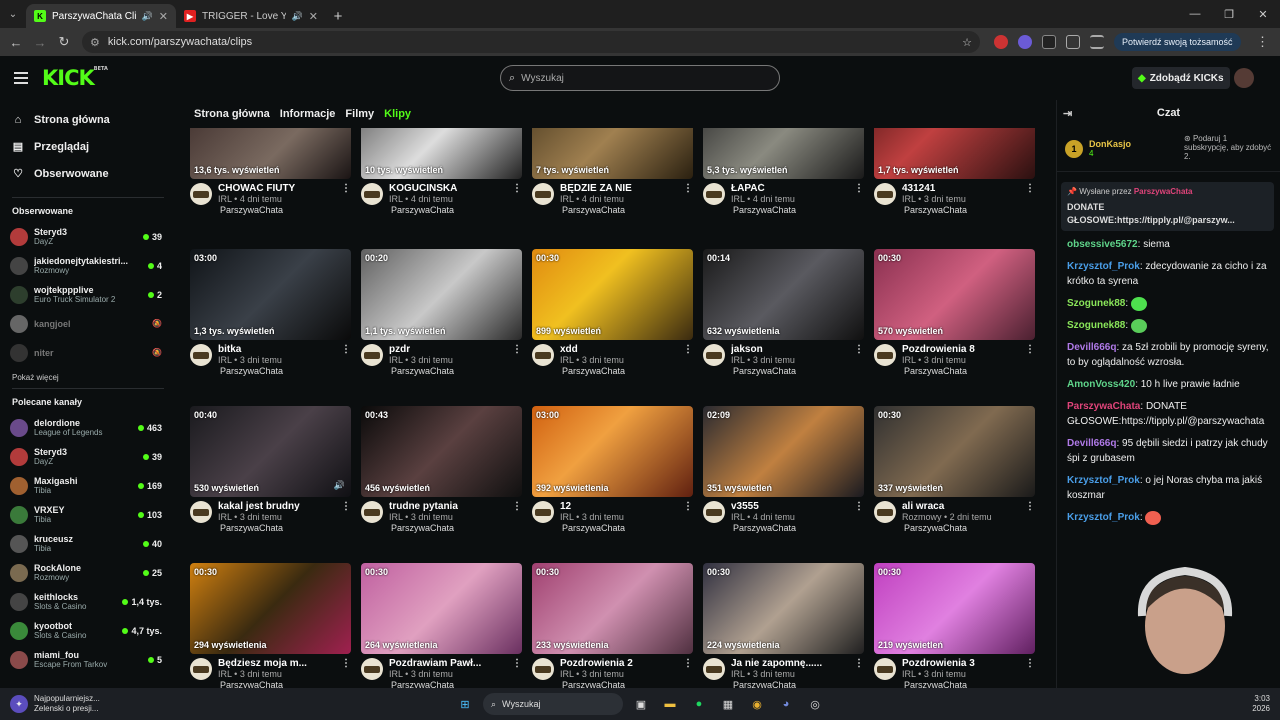 Image resolution: width=1280 pixels, height=720 pixels. What do you see at coordinates (1261, 704) in the screenshot?
I see `system-clock: 3:03 2026` at bounding box center [1261, 704].